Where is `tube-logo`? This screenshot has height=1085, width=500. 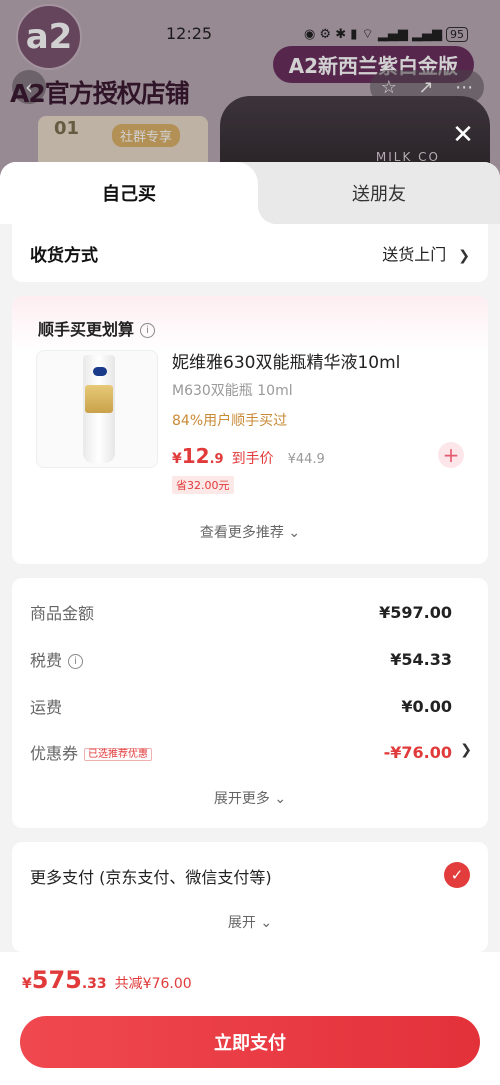
tube-logo is located at coordinates (100, 371).